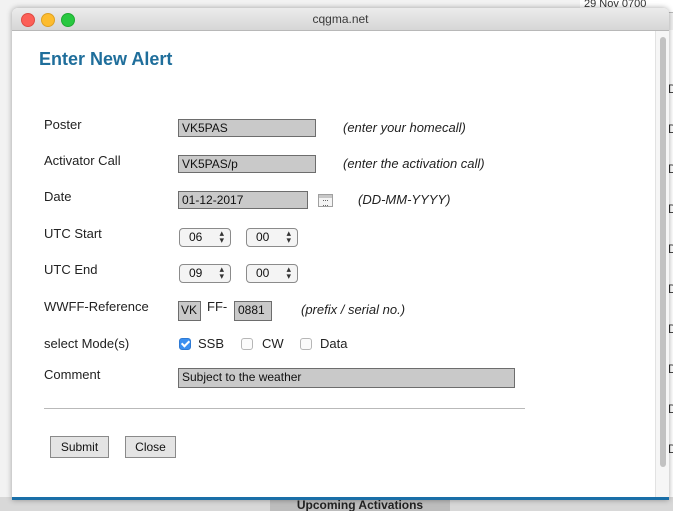 This screenshot has height=511, width=673. Describe the element at coordinates (247, 164) in the screenshot. I see `activator-call-input: VK5PAS/p` at that location.